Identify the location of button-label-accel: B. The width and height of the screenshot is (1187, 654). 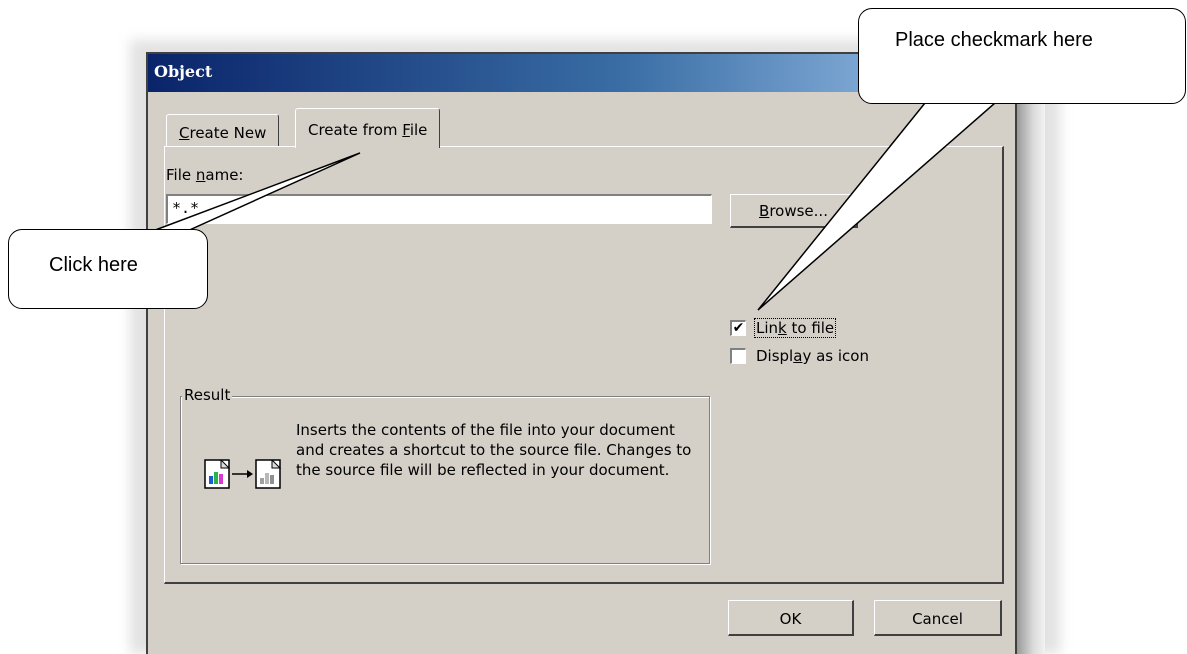
(764, 211).